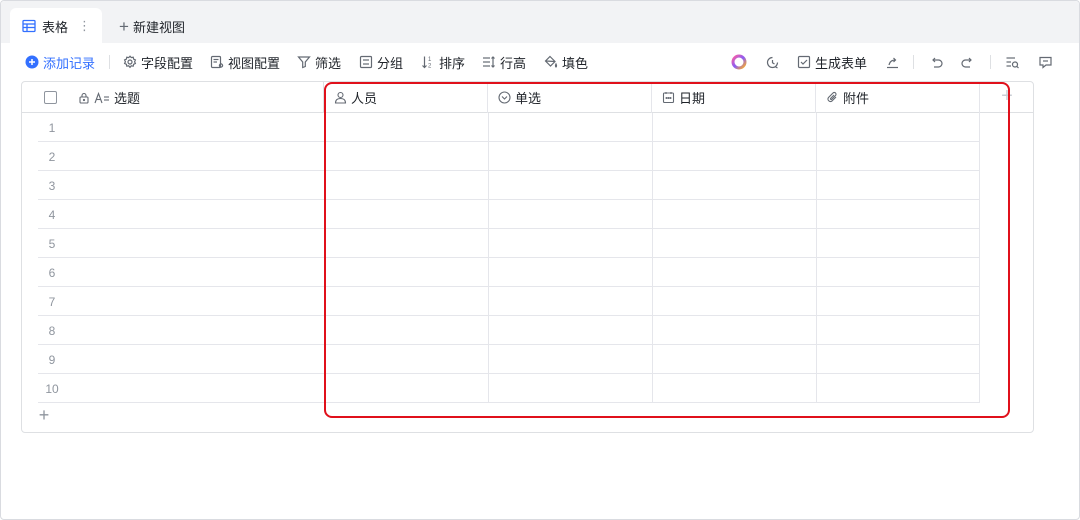 The width and height of the screenshot is (1080, 520). Describe the element at coordinates (217, 62) in the screenshot. I see `view-settings-icon` at that location.